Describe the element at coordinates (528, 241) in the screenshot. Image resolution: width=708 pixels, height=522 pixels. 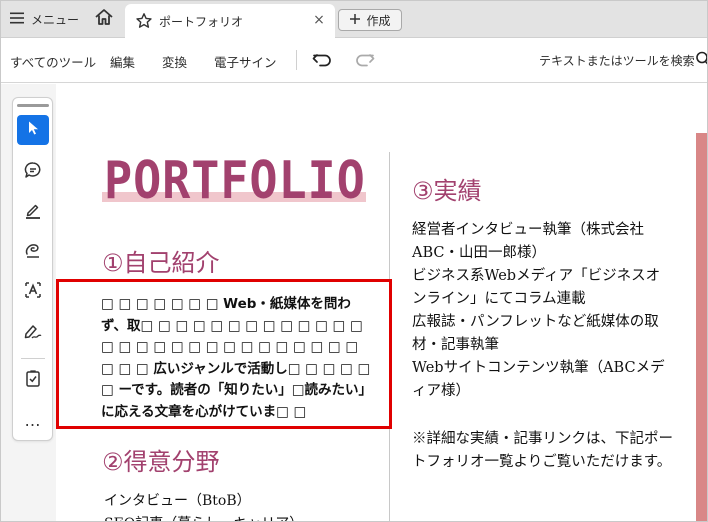
I see `results-item: 経営者インタビュー執筆（株式会社ABC・山田一郎様）` at that location.